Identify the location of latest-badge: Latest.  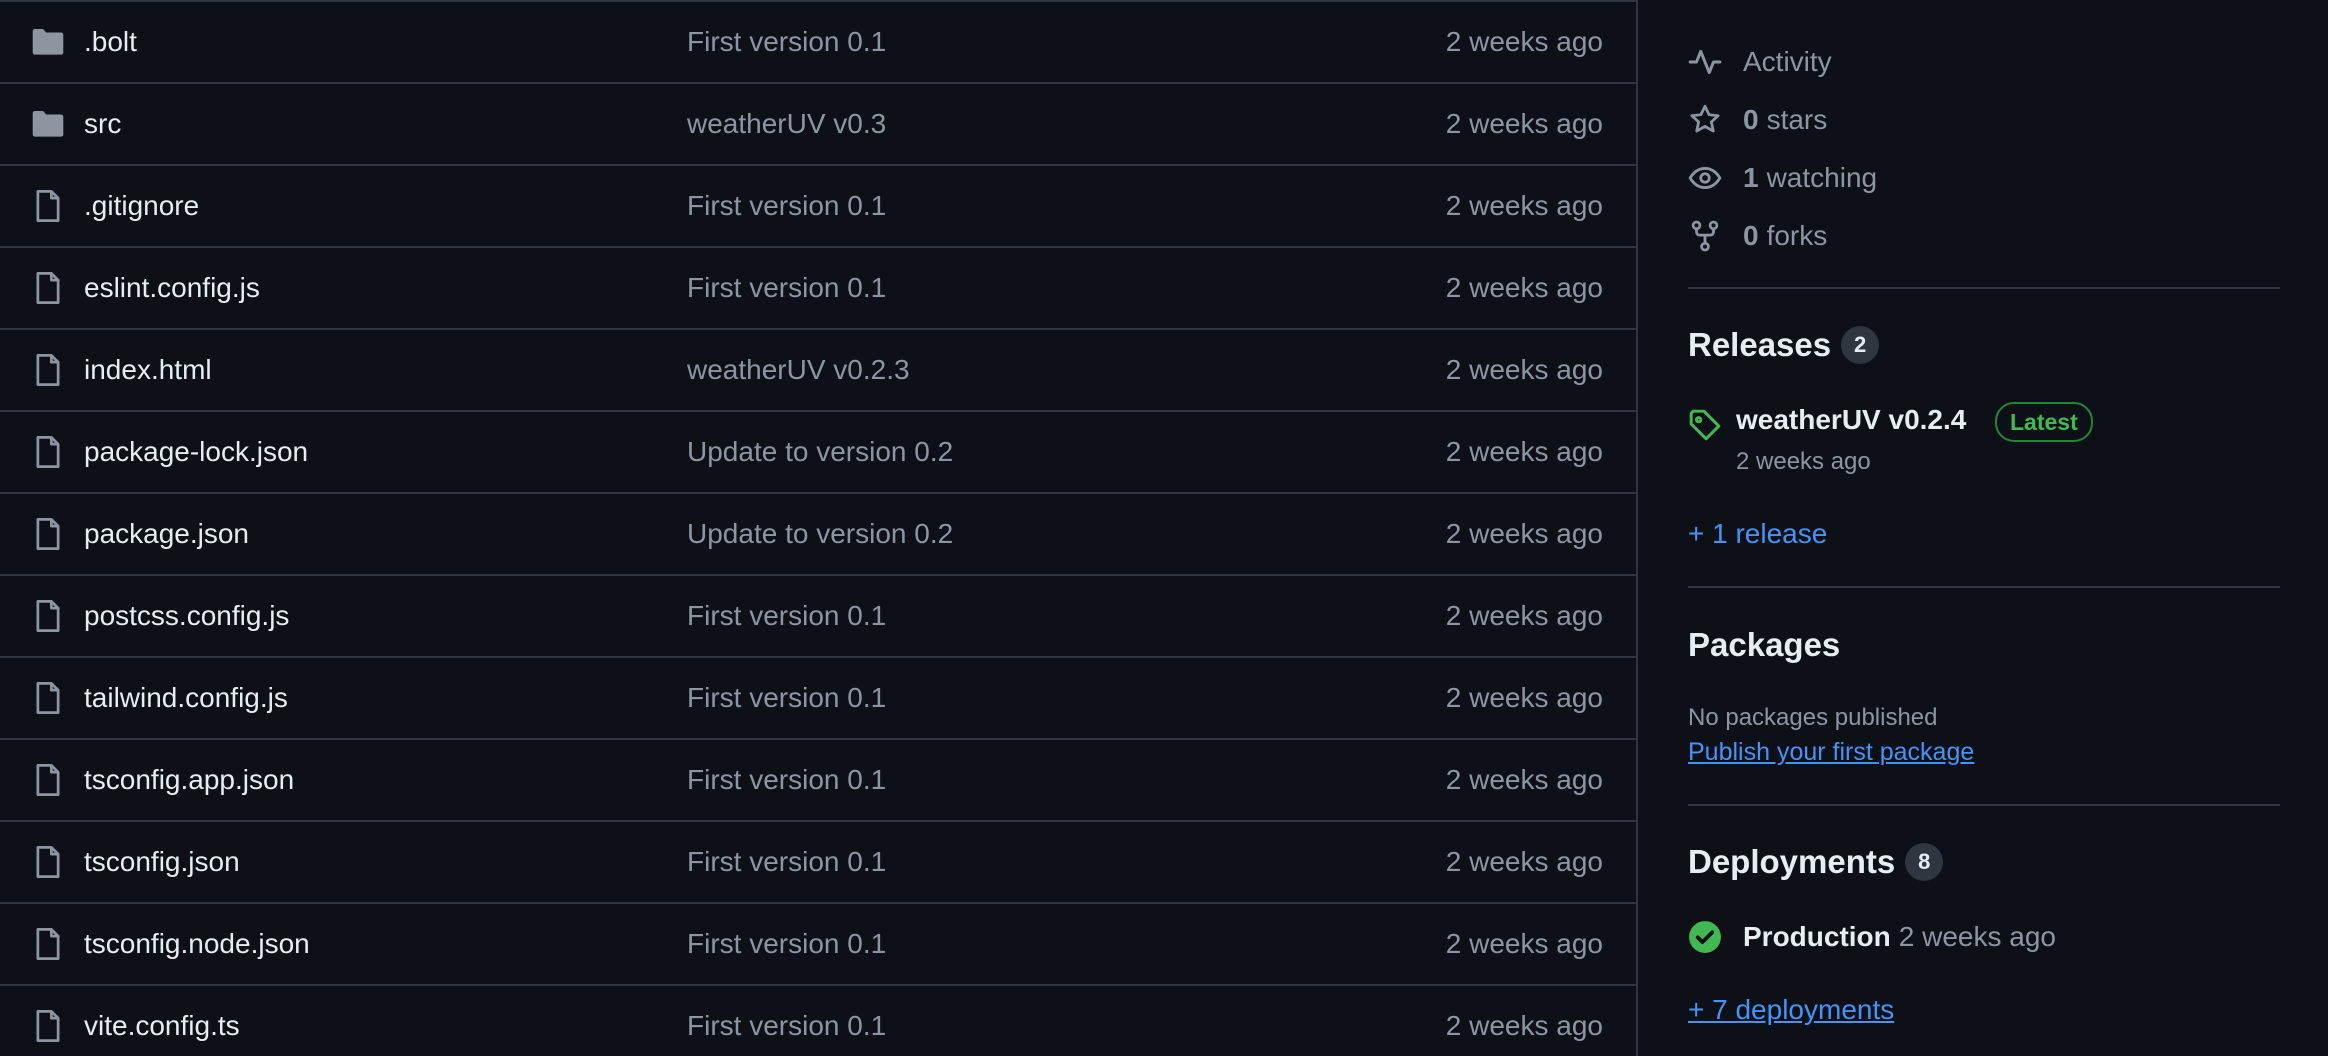
(2044, 422).